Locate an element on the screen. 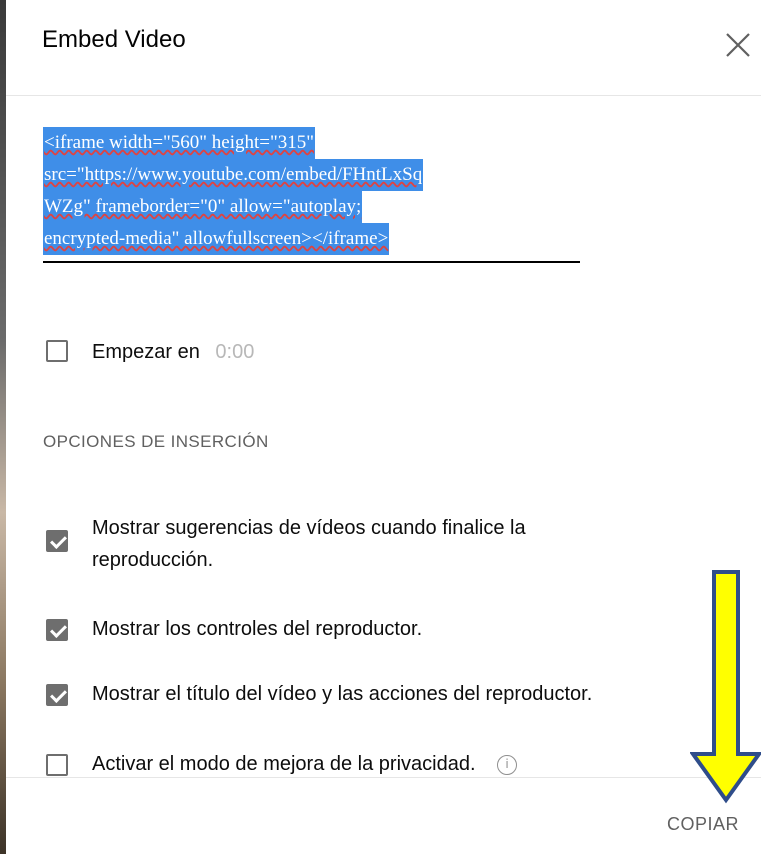 The height and width of the screenshot is (854, 761). background-edge is located at coordinates (3, 427).